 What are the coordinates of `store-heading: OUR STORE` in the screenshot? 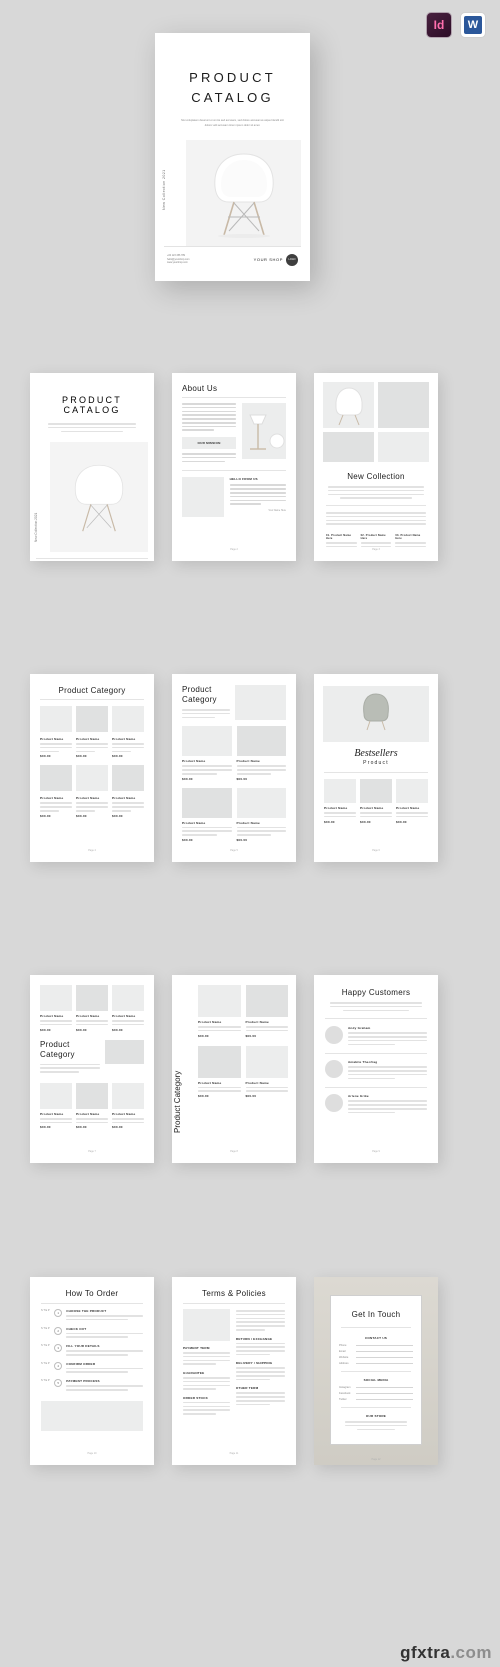 It's located at (376, 1416).